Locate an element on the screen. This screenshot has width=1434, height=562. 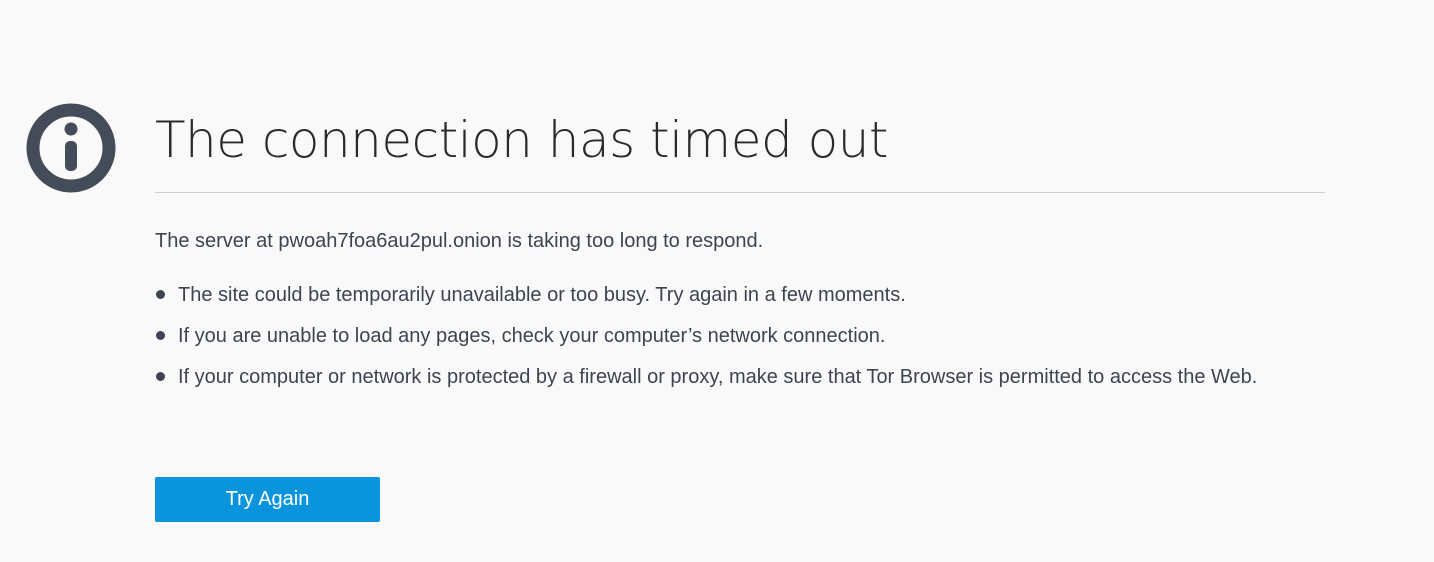
page-title: The connection has timed out is located at coordinates (522, 140).